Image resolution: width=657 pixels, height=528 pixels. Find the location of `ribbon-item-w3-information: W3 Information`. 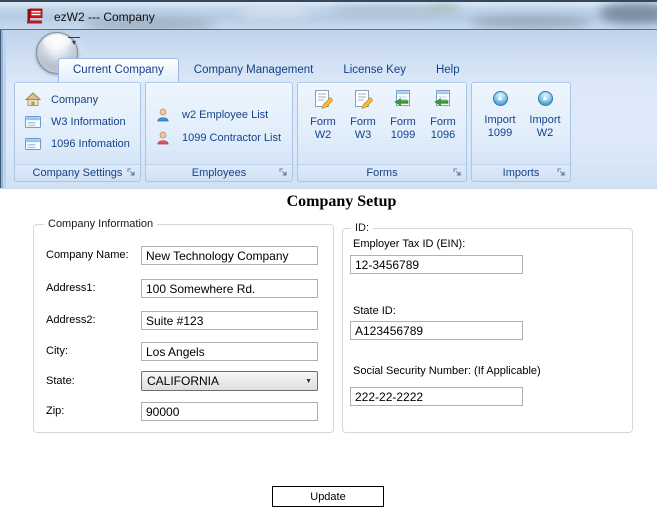

ribbon-item-w3-information: W3 Information is located at coordinates (75, 121).